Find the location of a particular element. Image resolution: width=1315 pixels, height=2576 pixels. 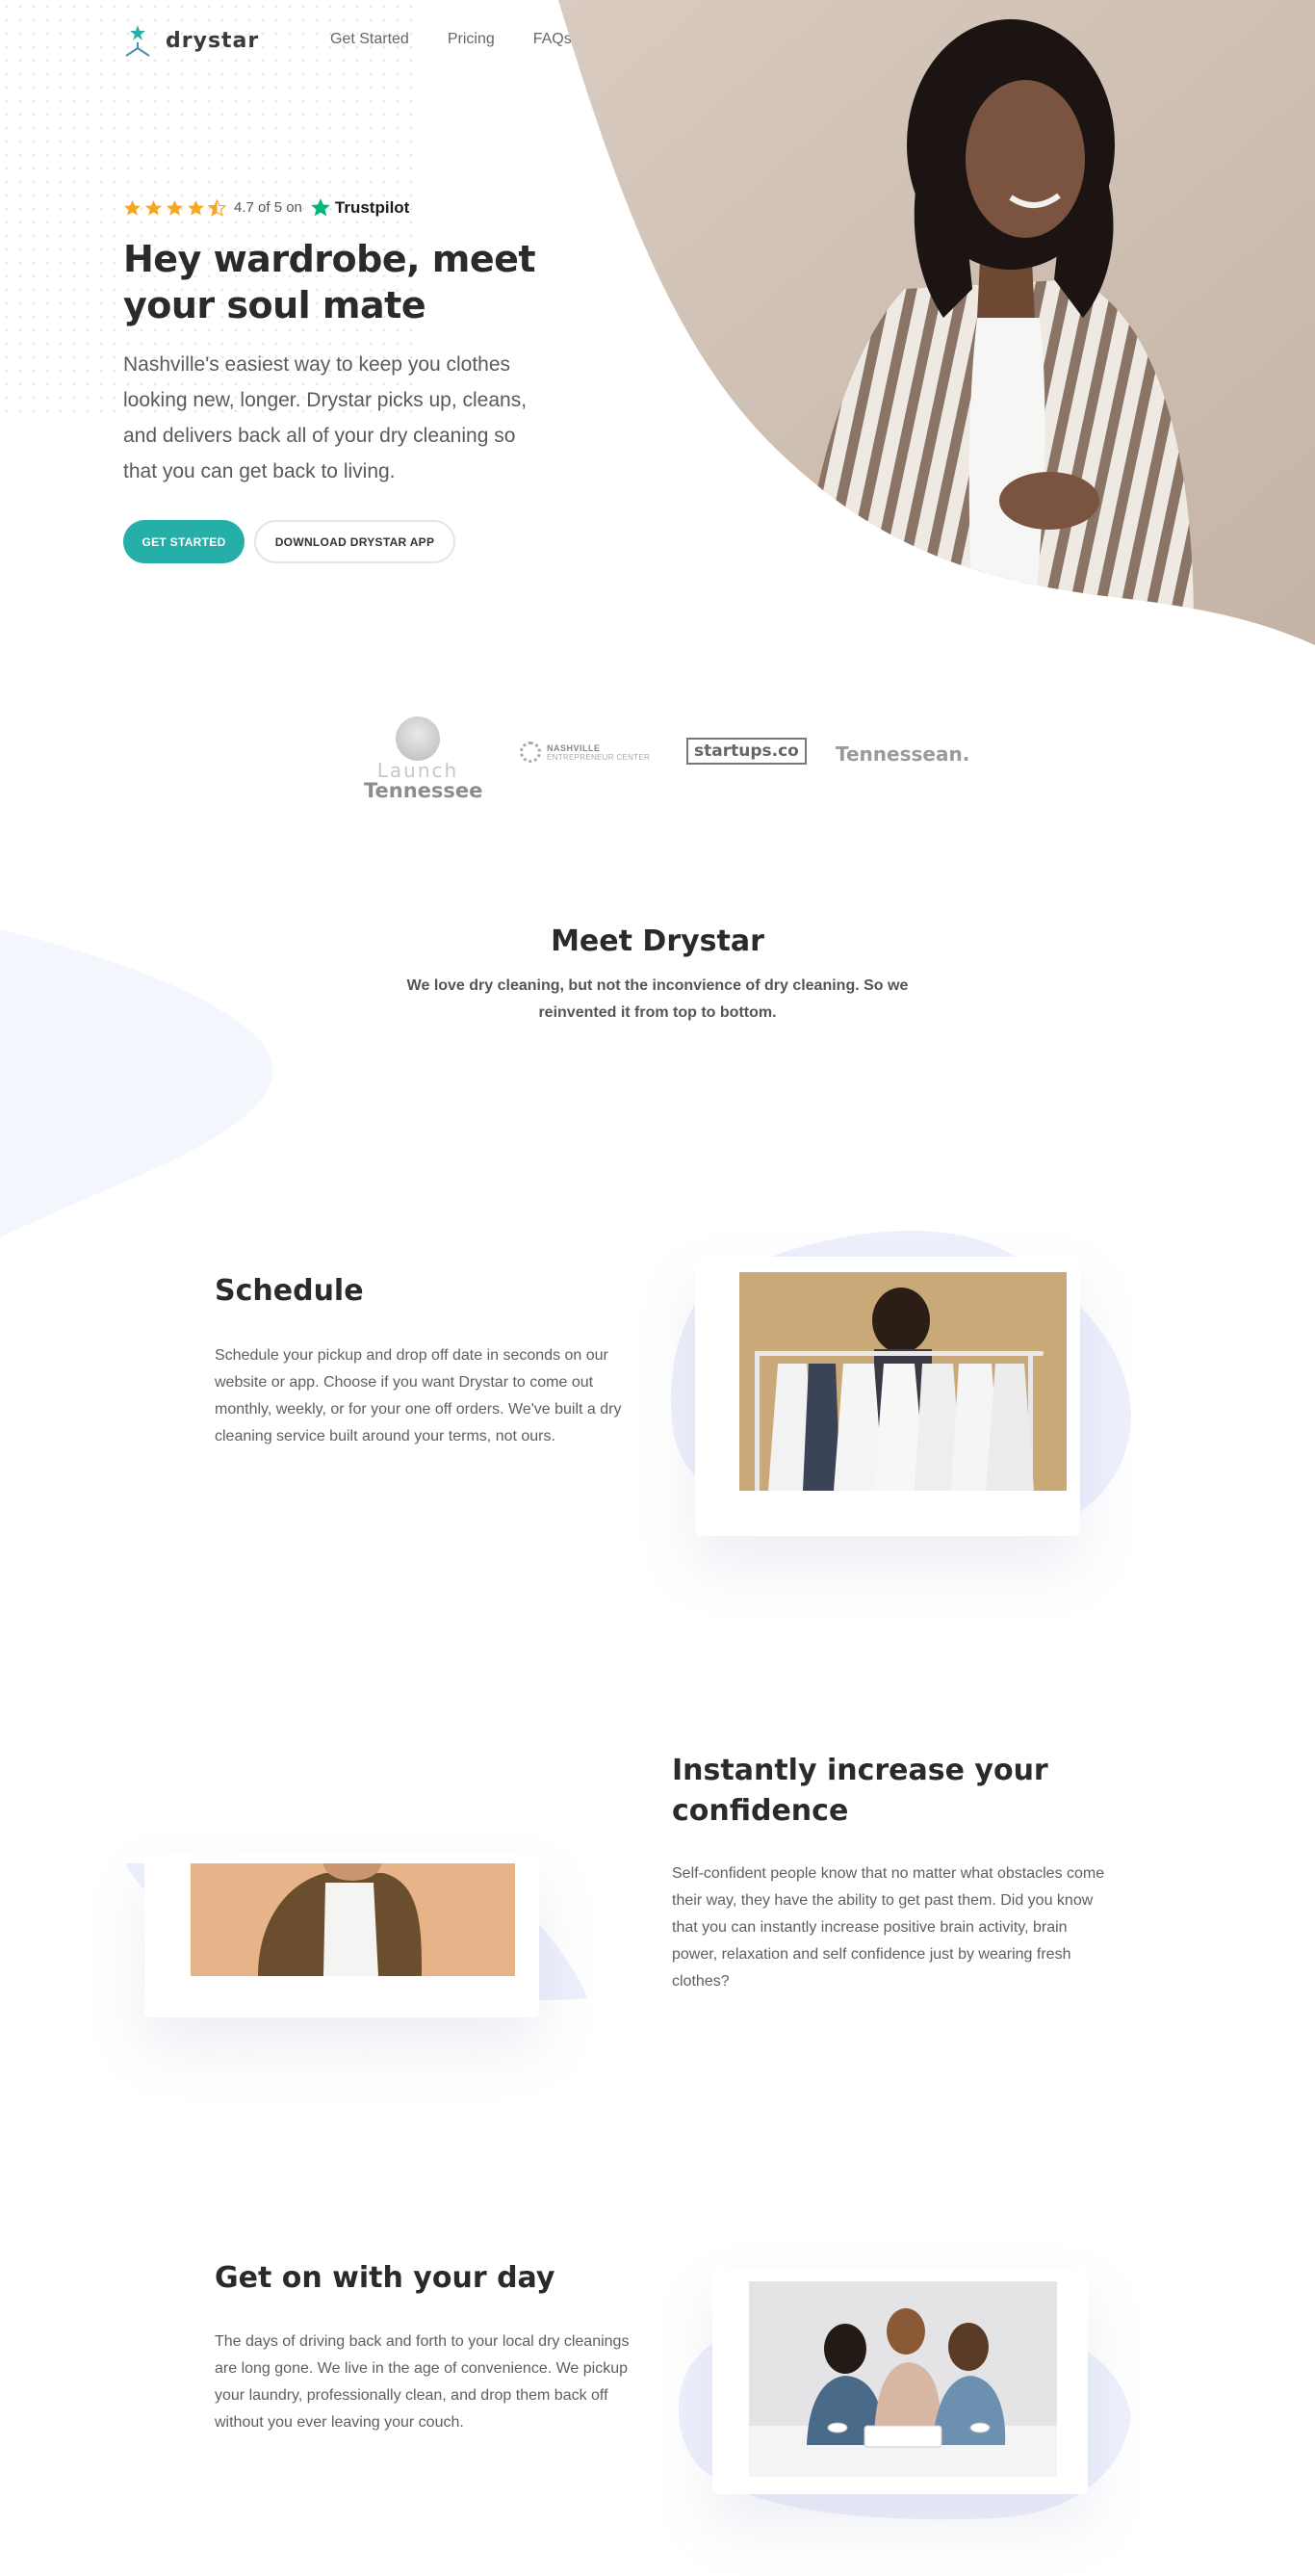

star-hanger-icon is located at coordinates (137, 41).